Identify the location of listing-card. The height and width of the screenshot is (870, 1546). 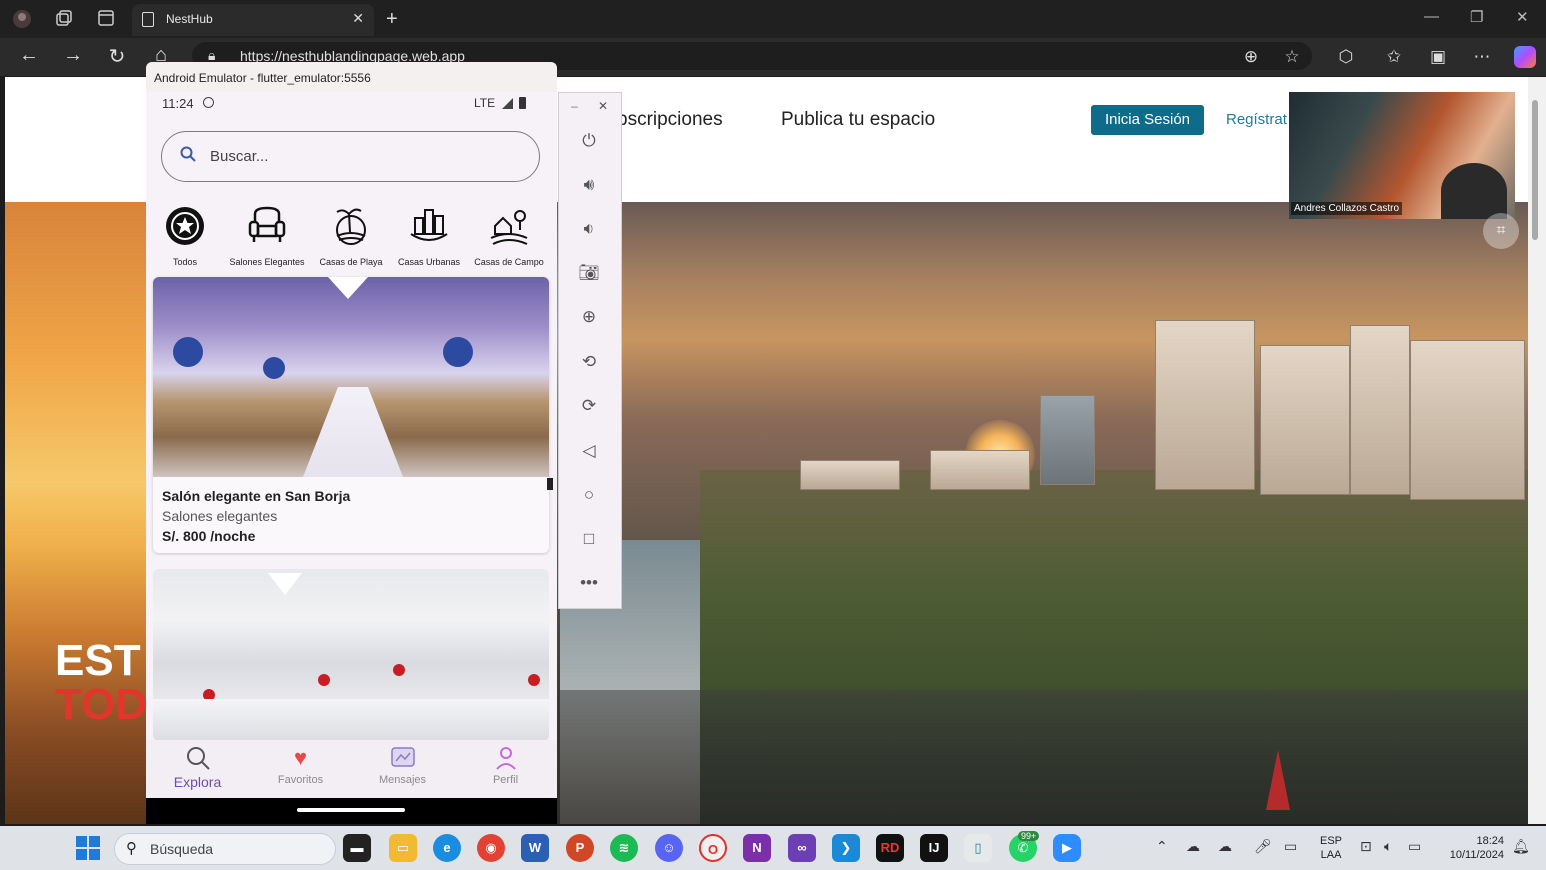
(351, 655).